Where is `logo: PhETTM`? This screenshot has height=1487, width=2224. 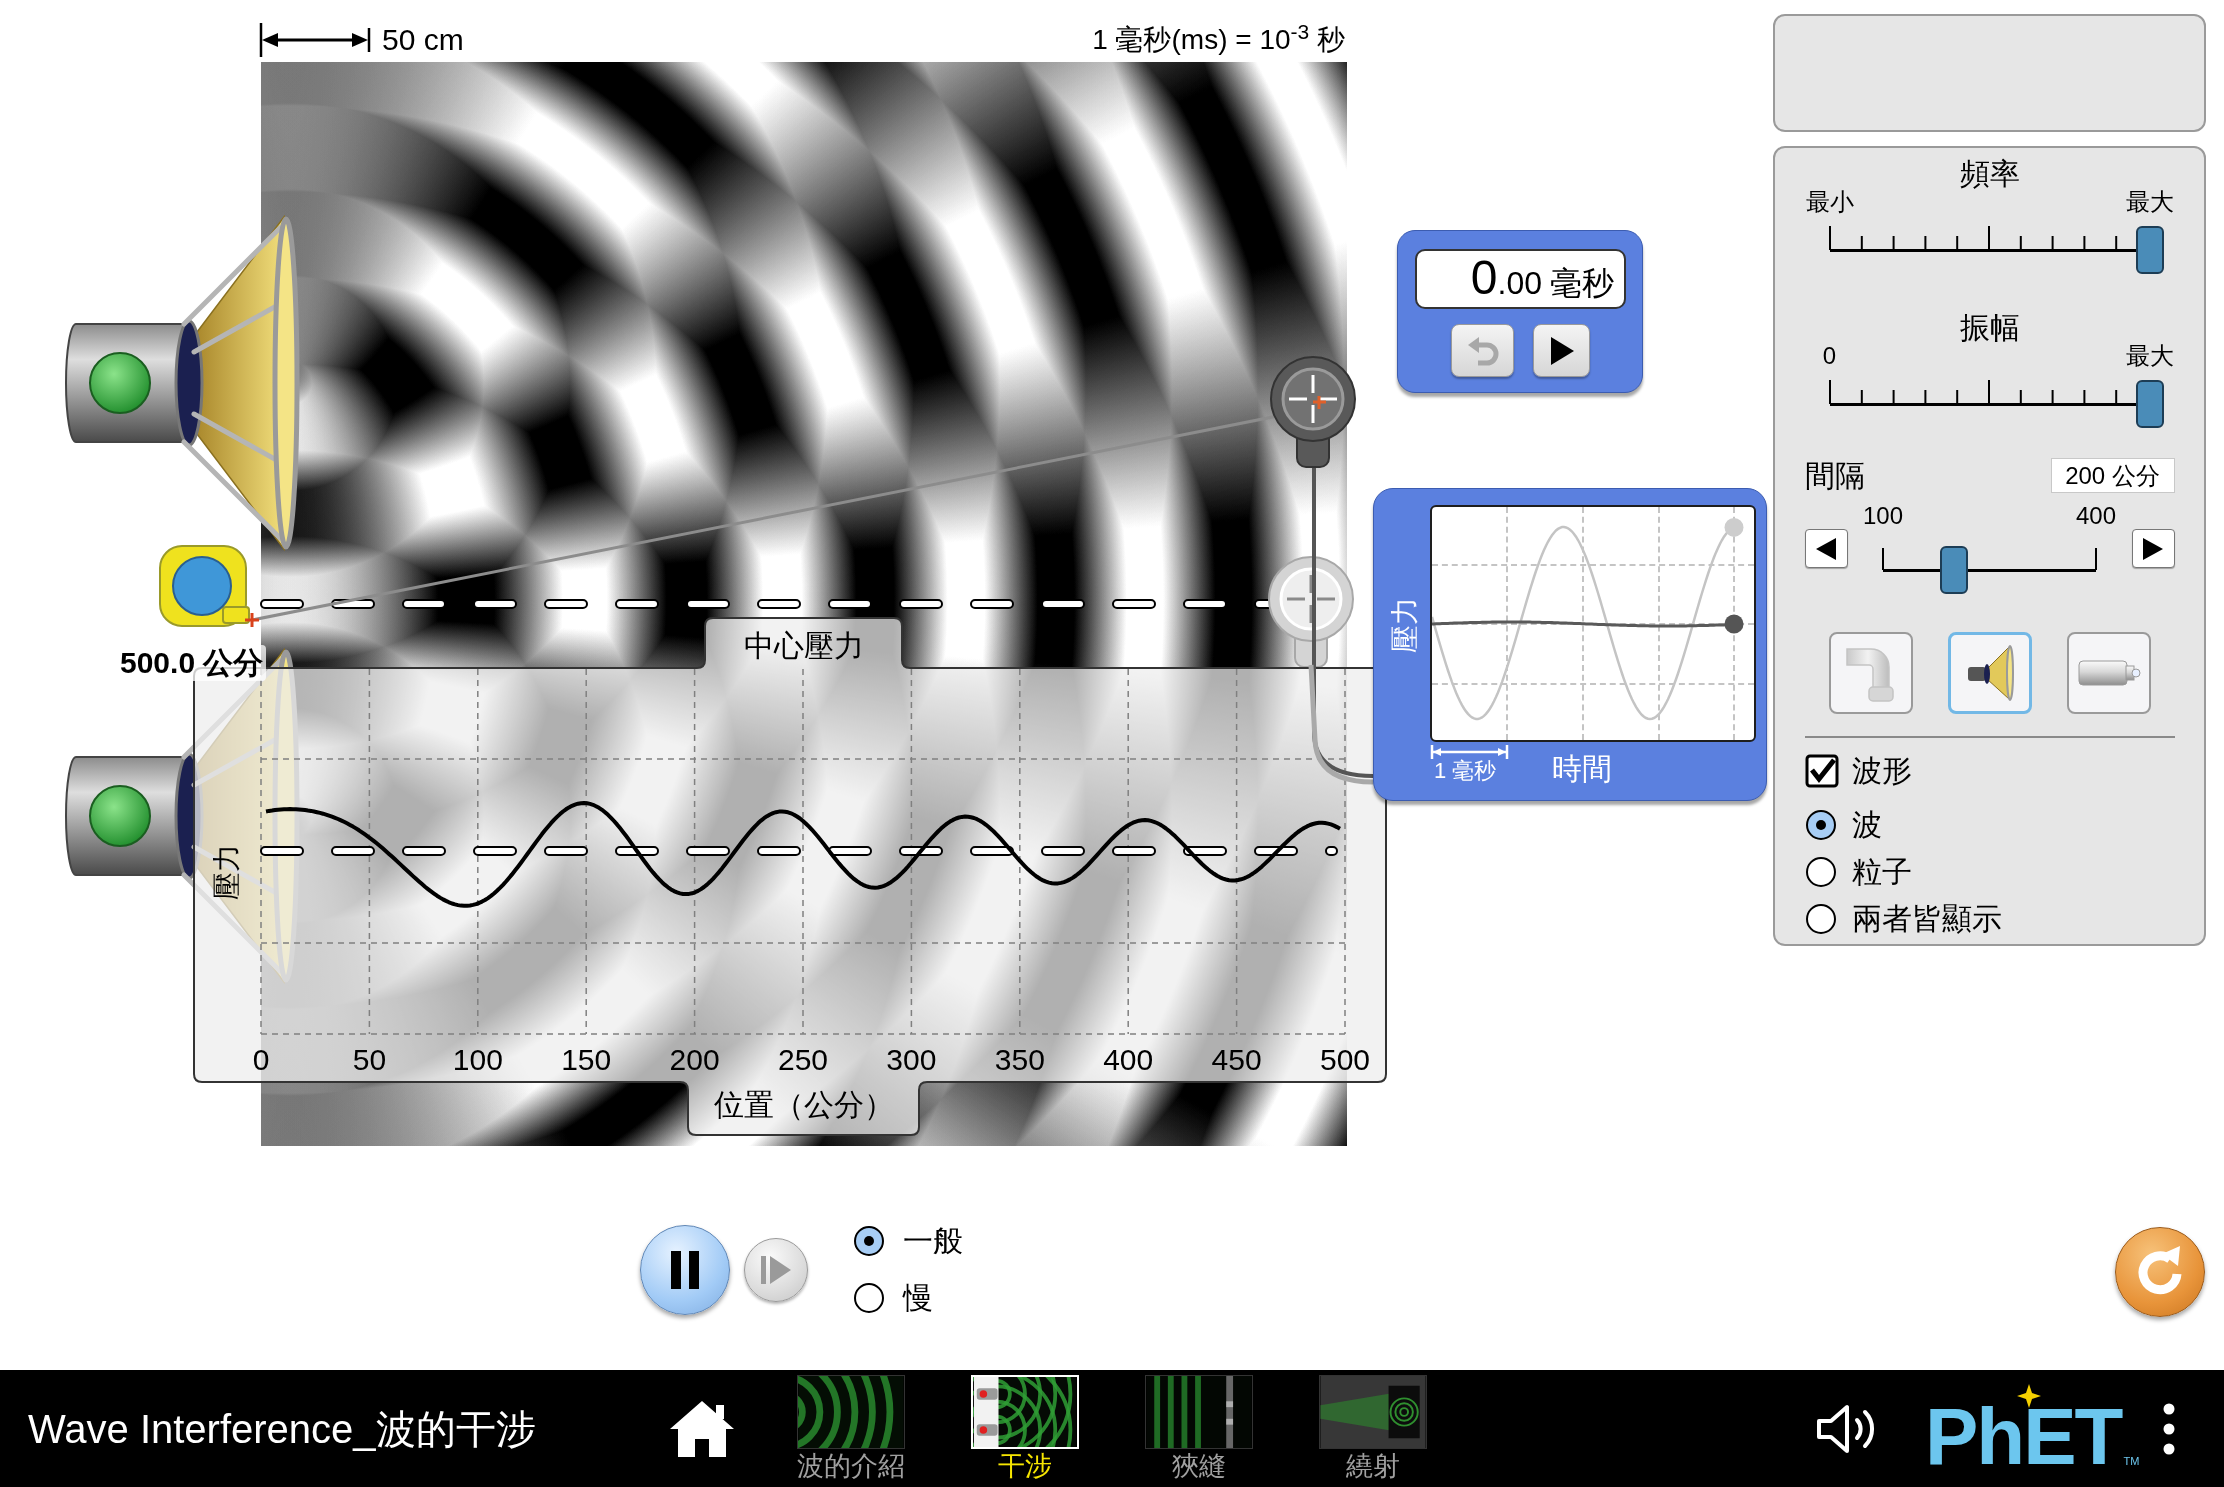
logo: PhETTM is located at coordinates (2032, 1428).